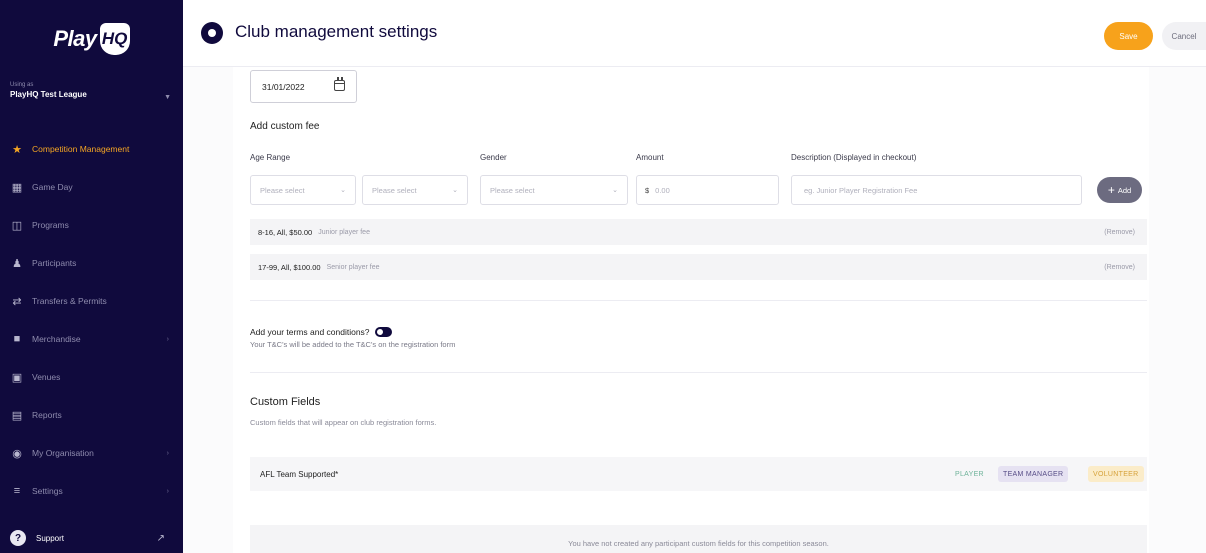 The width and height of the screenshot is (1206, 553). I want to click on age-from-select: Please select ⌄, so click(303, 190).